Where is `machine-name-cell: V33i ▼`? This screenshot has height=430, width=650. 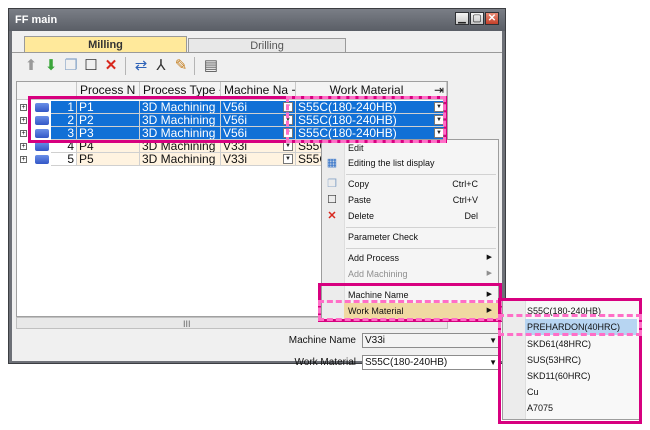
machine-name-cell: V33i ▼ is located at coordinates (258, 159).